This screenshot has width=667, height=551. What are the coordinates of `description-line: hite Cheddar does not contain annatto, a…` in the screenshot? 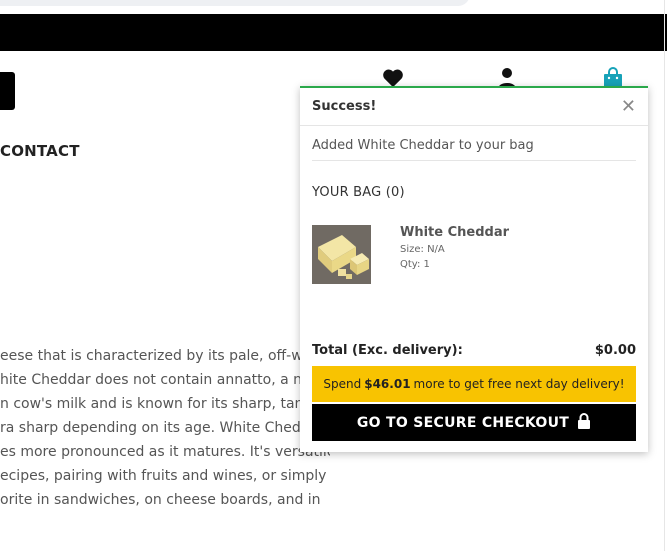 It's located at (158, 380).